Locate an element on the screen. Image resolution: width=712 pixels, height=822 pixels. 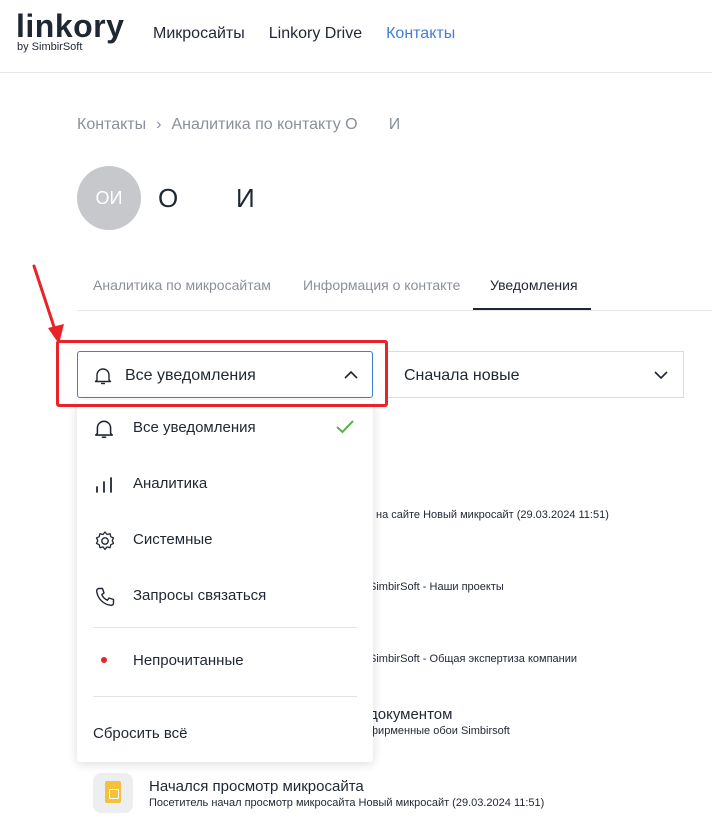
filter-option-label: Непрочитанные is located at coordinates (188, 660).